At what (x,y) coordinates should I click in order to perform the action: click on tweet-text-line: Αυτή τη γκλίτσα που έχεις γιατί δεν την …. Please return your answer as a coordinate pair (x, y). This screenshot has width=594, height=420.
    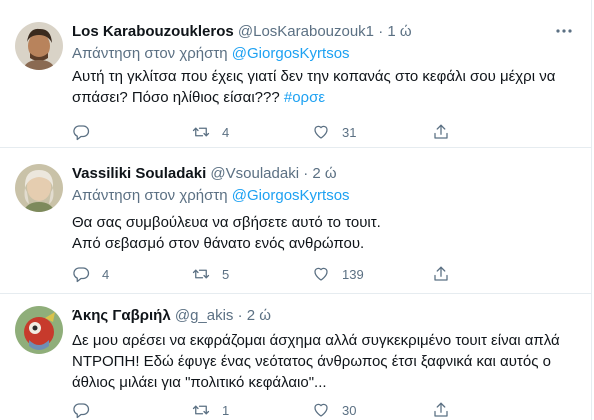
    Looking at the image, I should click on (314, 76).